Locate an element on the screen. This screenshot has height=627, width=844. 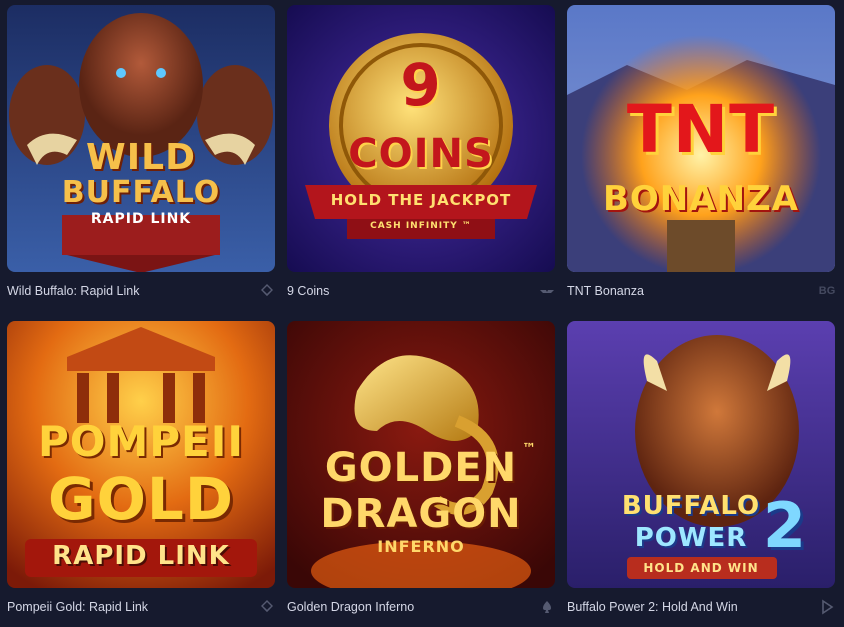
game-title: 9 Coins is located at coordinates (308, 291).